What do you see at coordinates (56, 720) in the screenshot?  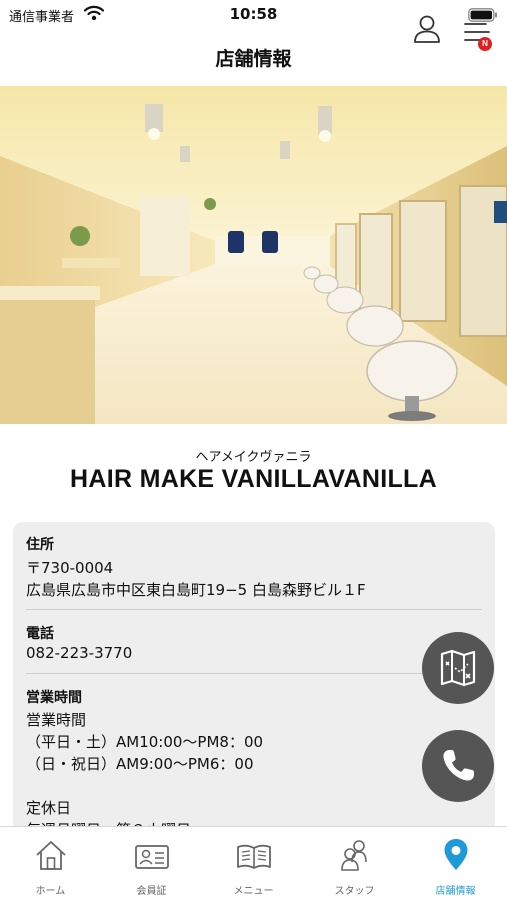 I see `hours-title: 営業時間` at bounding box center [56, 720].